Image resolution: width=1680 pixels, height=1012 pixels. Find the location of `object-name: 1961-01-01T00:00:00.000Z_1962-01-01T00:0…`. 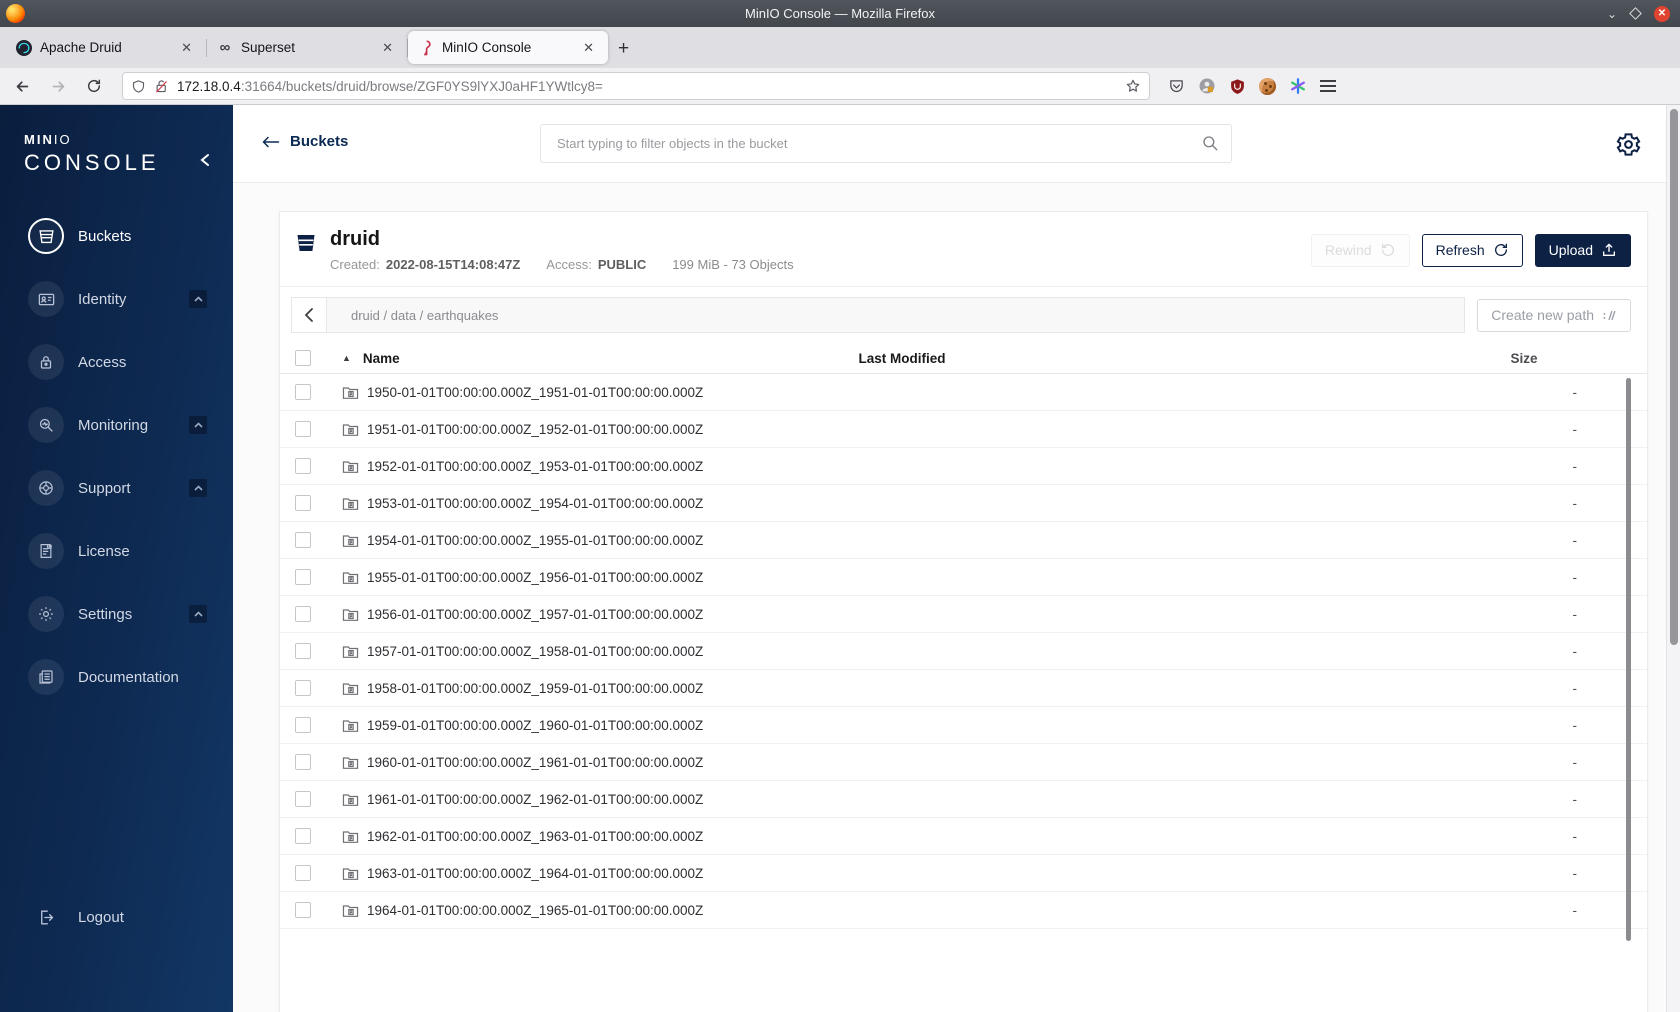

object-name: 1961-01-01T00:00:00.000Z_1962-01-01T00:0… is located at coordinates (535, 799).